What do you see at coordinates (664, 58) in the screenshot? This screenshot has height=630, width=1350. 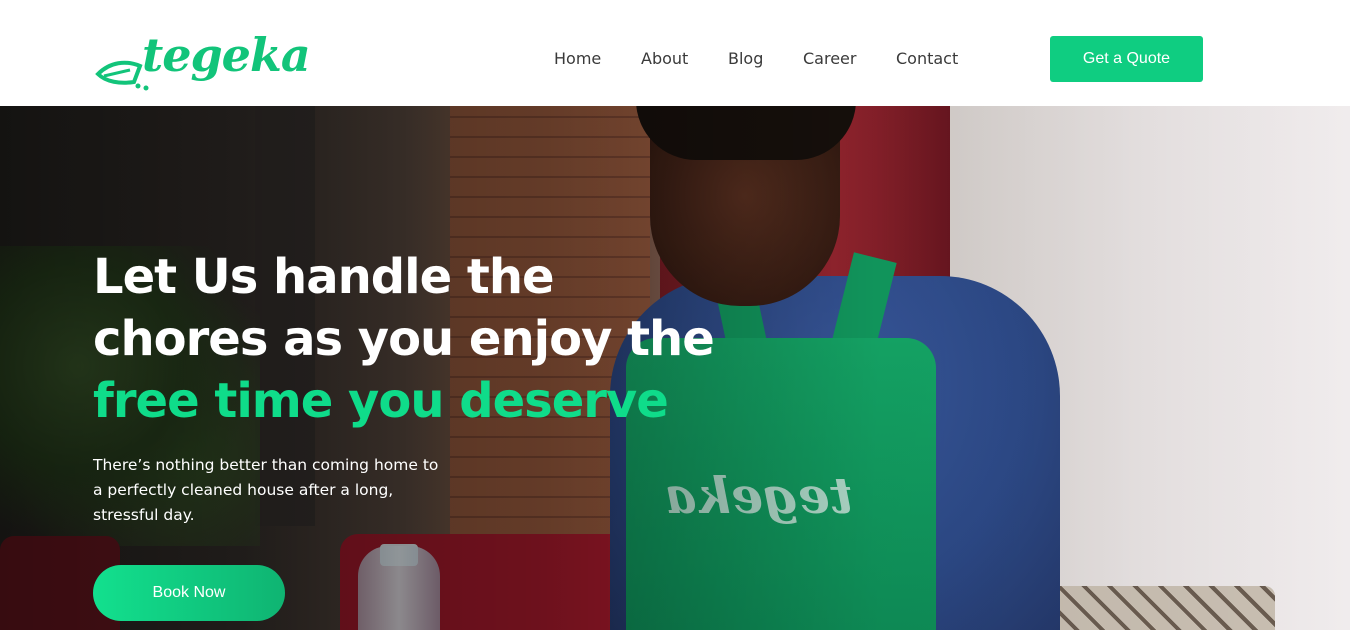 I see `nav-about: About` at bounding box center [664, 58].